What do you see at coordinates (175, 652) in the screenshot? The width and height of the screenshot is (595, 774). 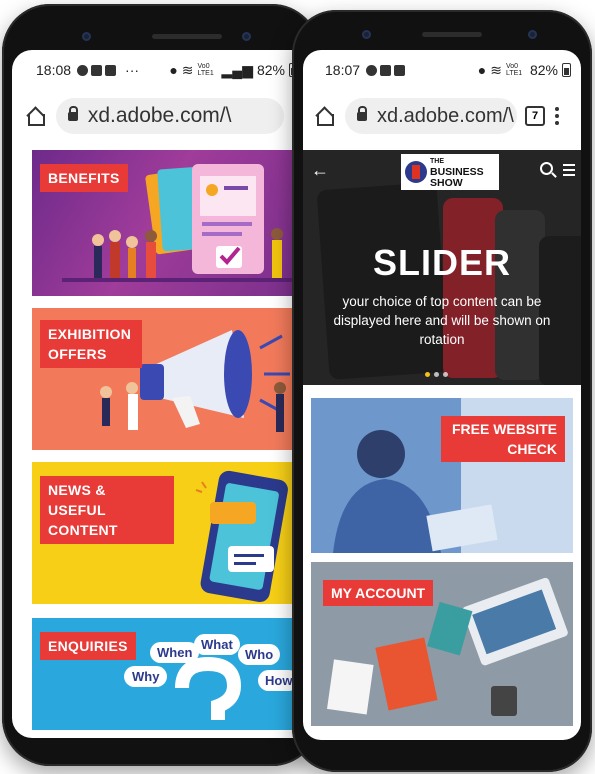 I see `bubble-when: When` at bounding box center [175, 652].